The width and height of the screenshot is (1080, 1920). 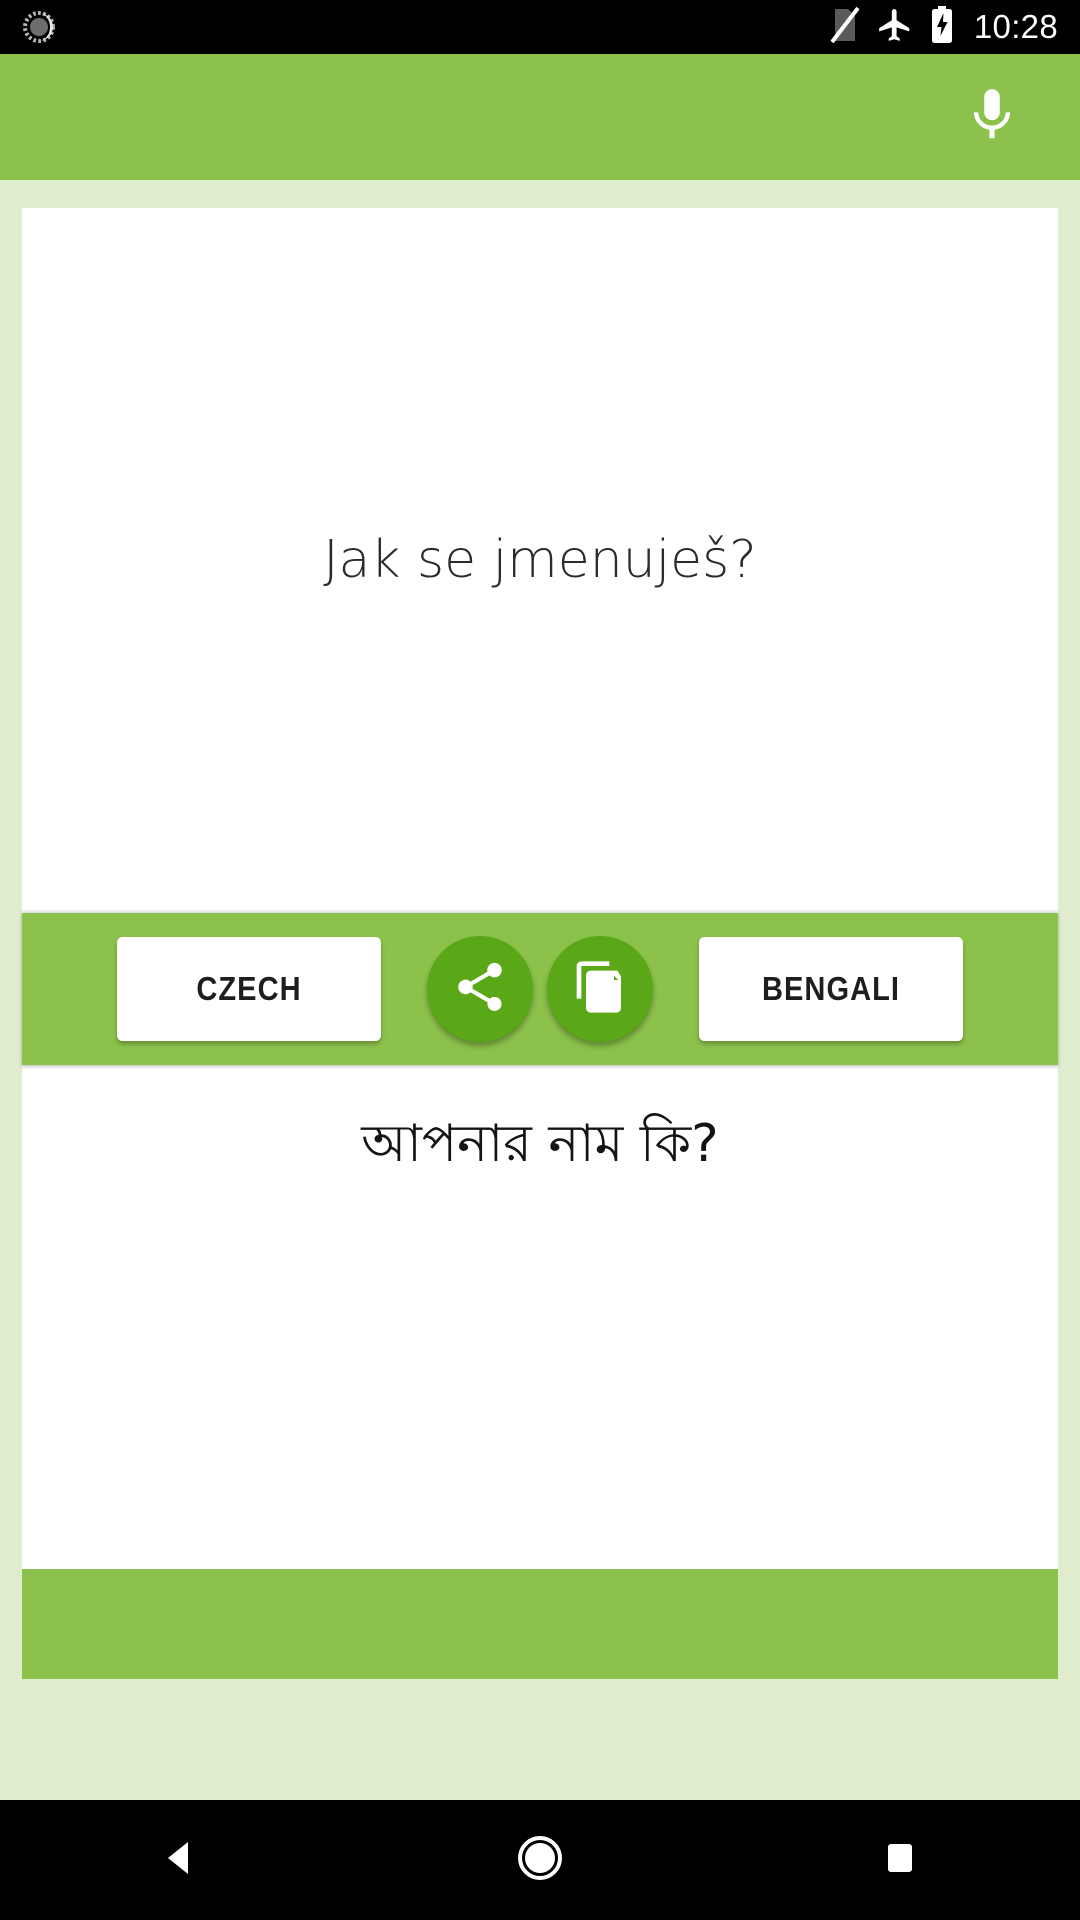 I want to click on language-action-bar: CZECH BENGALI, so click(x=540, y=989).